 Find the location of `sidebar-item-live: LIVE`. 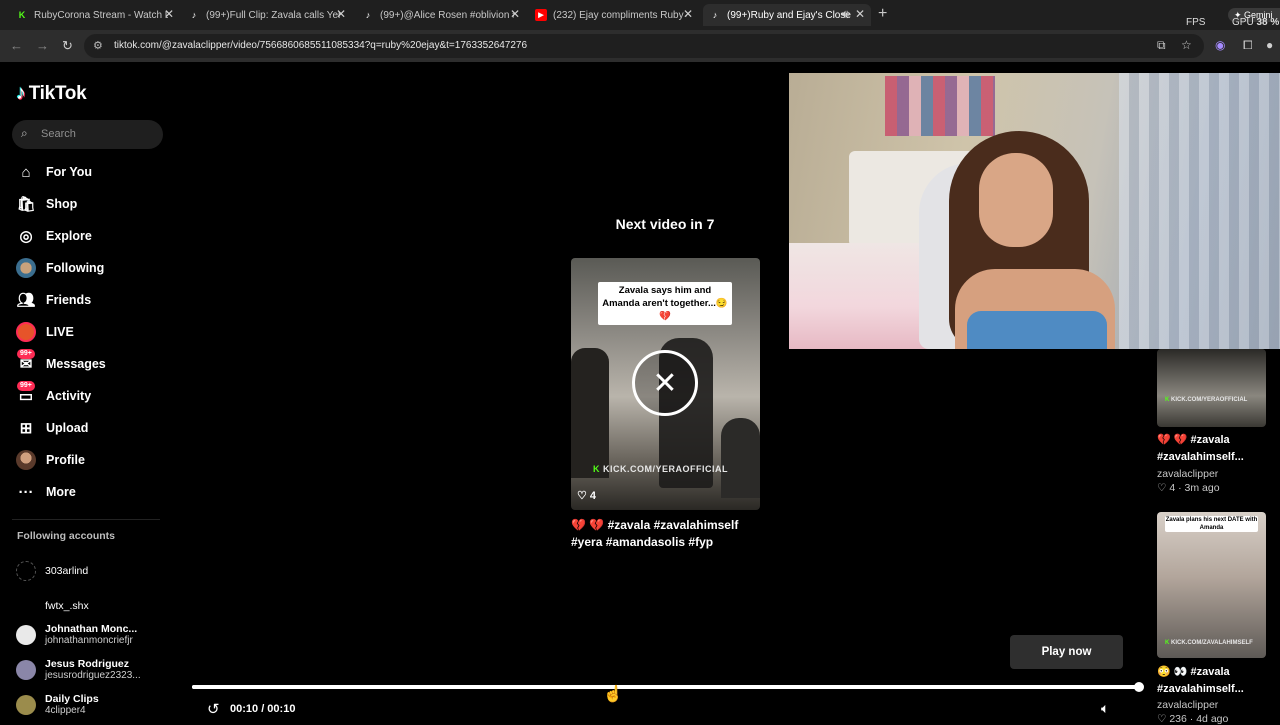

sidebar-item-live: LIVE is located at coordinates (45, 332).